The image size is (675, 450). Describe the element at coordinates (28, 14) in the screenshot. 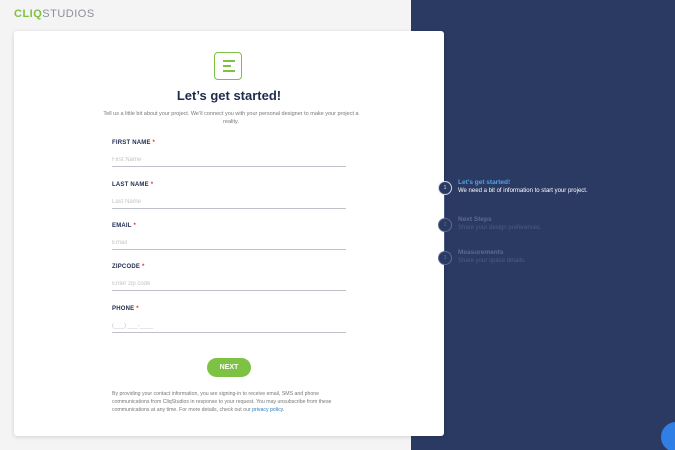

I see `logo-prefix: CLIQ` at that location.